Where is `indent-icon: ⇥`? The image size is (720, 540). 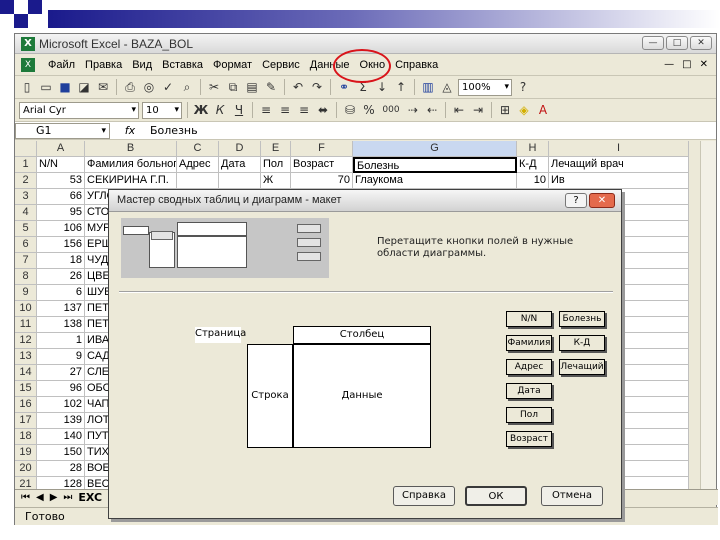 indent-icon: ⇥ is located at coordinates (478, 110).